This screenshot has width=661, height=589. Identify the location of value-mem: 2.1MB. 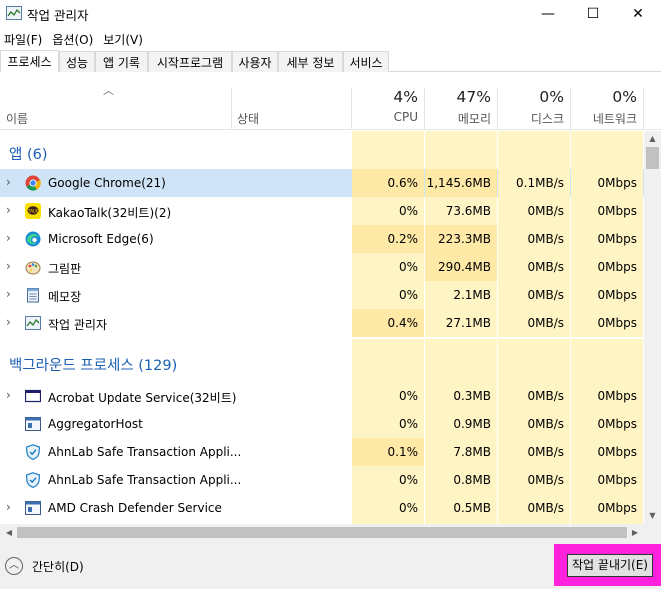
(472, 295).